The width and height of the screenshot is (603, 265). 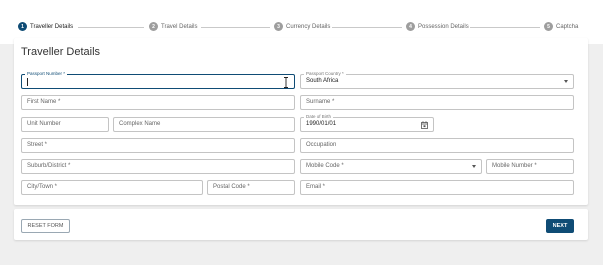 I want to click on passport-country-value: South Africa, so click(x=322, y=81).